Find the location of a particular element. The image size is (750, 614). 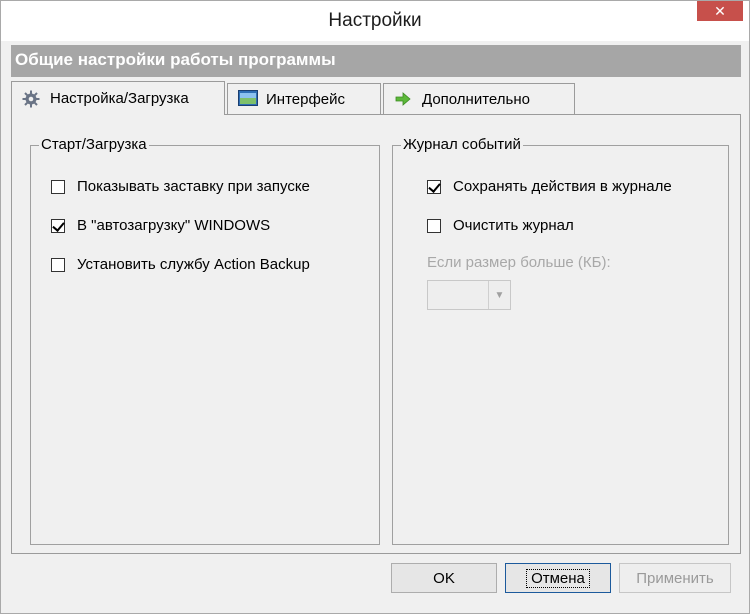

title-bar: Настройки ✕ is located at coordinates (375, 21).